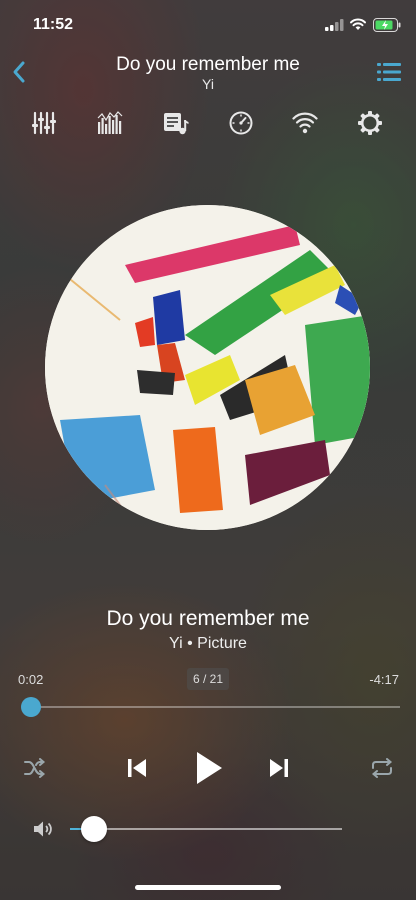 This screenshot has width=416, height=900. Describe the element at coordinates (53, 24) in the screenshot. I see `status-time: 11:52` at that location.